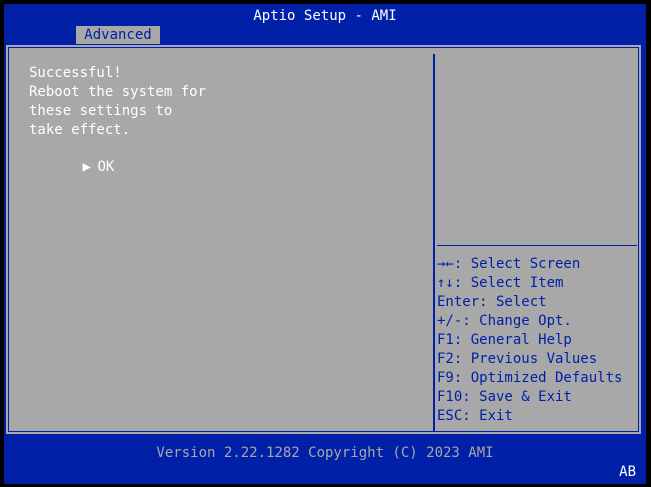 Image resolution: width=651 pixels, height=487 pixels. I want to click on app-title: Aptio Setup - AMI, so click(325, 16).